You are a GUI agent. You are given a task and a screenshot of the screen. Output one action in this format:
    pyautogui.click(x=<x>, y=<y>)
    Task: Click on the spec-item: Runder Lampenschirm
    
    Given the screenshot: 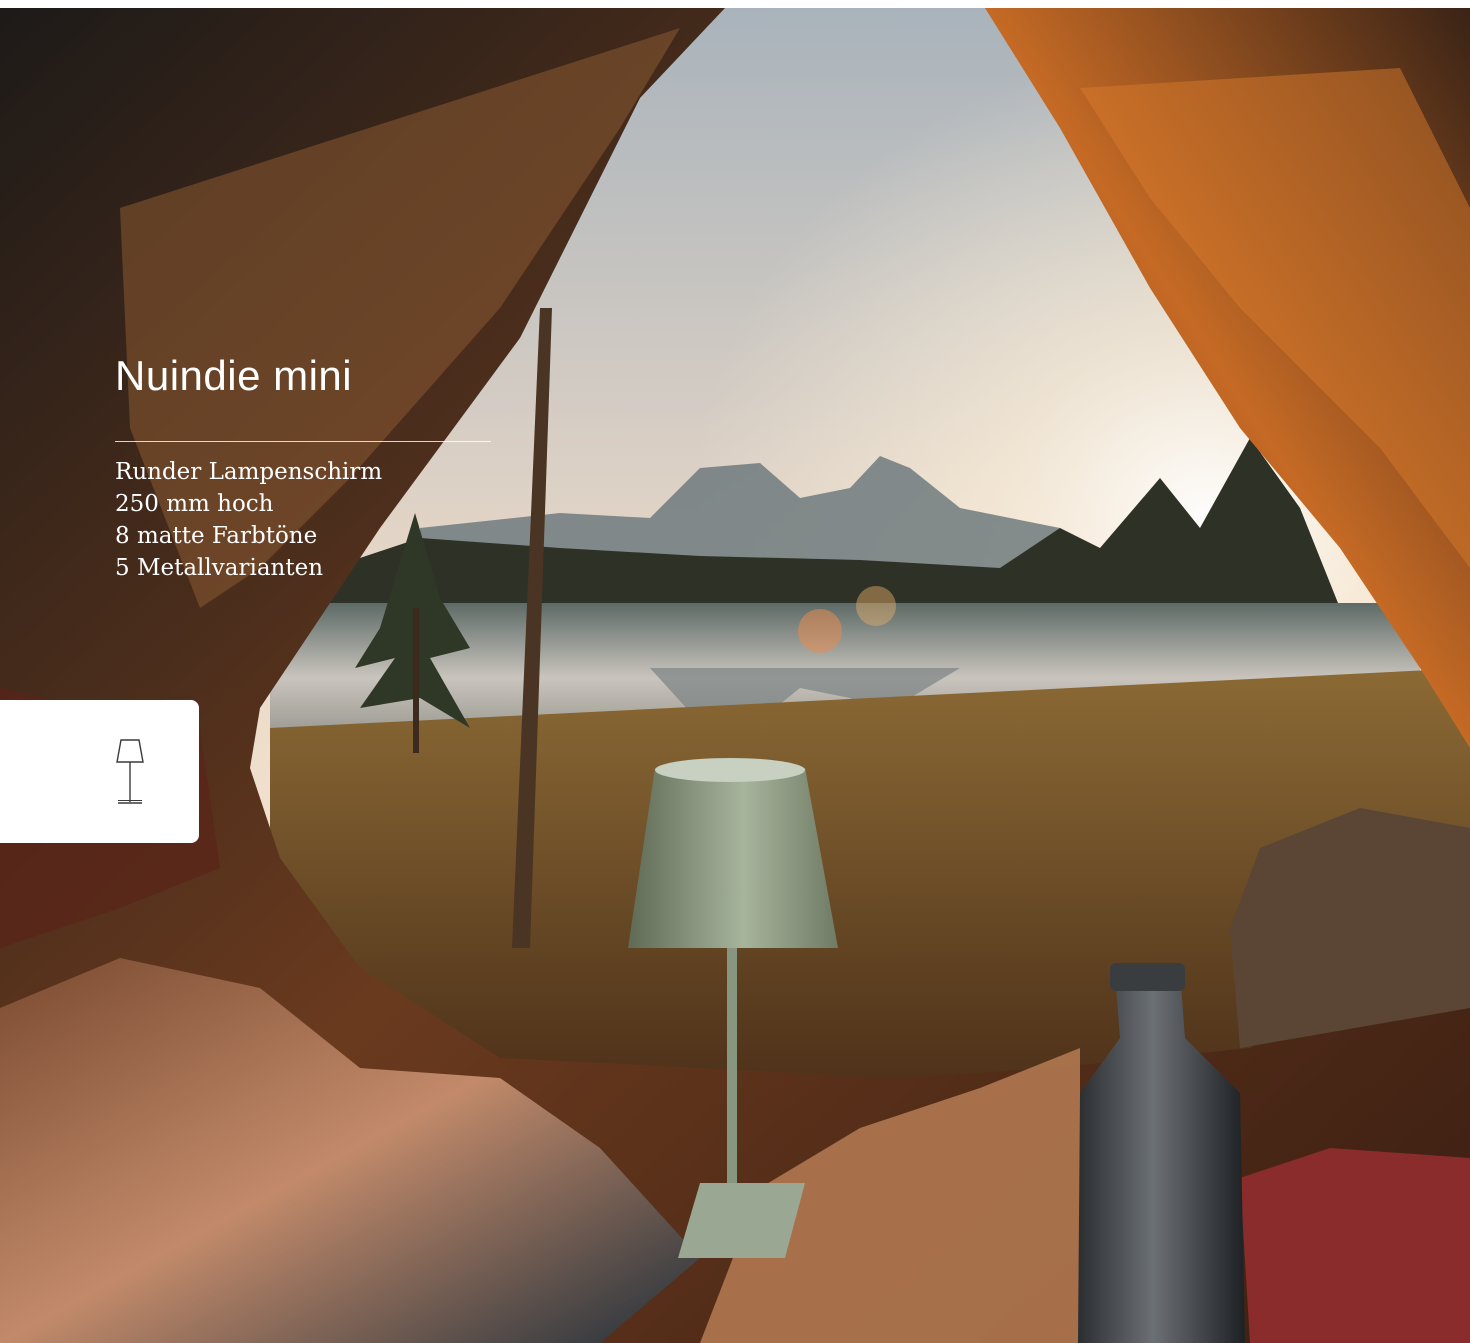 What is the action you would take?
    pyautogui.click(x=249, y=472)
    